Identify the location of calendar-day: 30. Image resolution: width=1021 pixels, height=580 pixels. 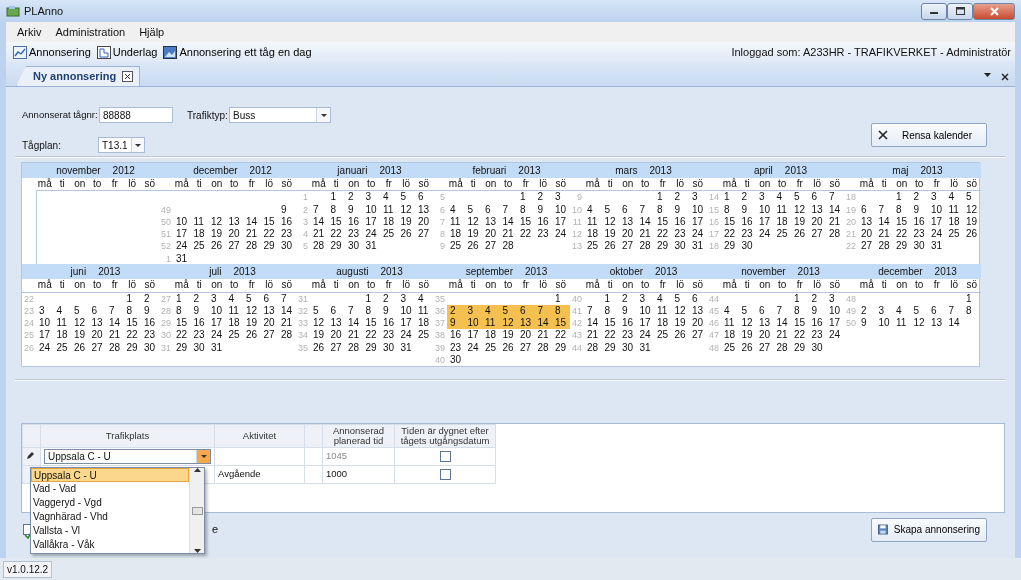
(389, 348).